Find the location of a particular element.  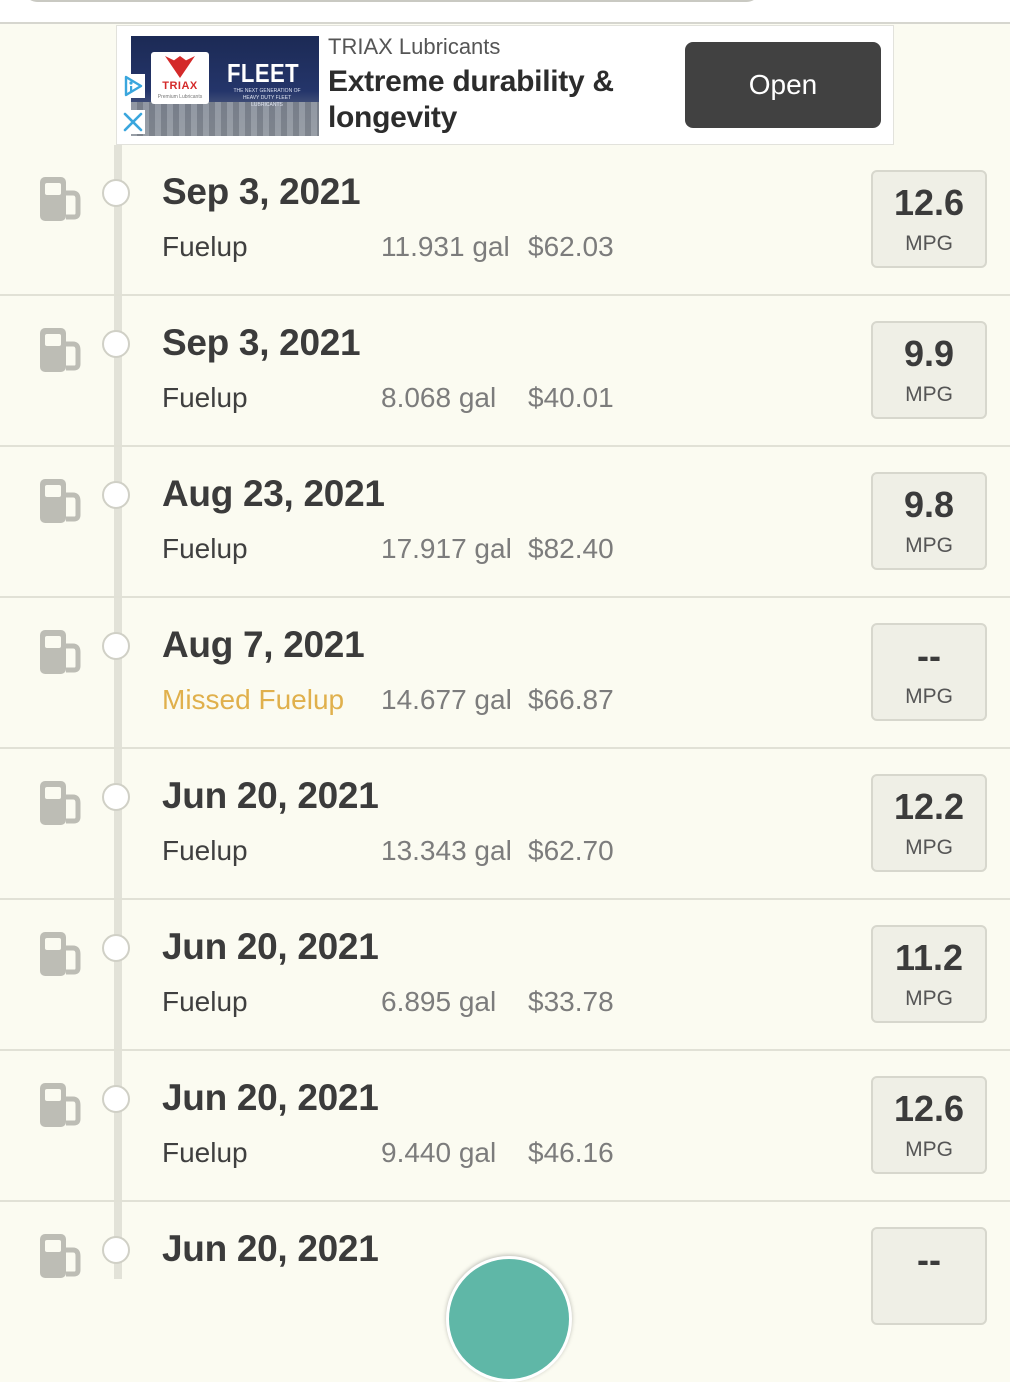

top-bar is located at coordinates (505, 12).